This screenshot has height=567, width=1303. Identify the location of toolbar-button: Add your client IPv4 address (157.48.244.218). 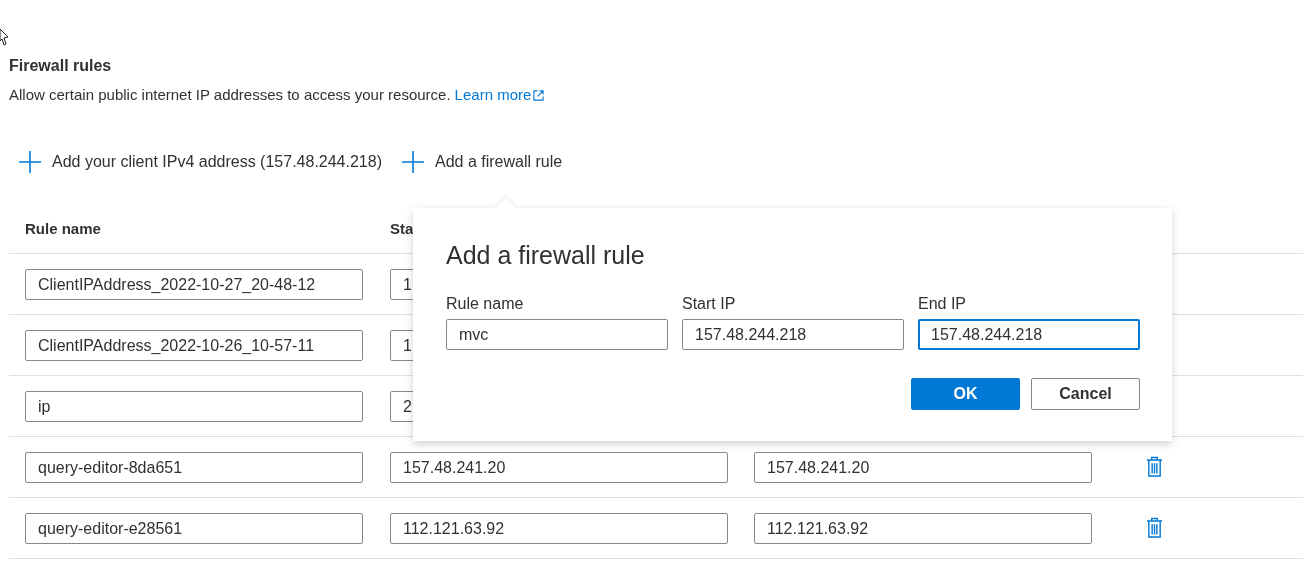
(200, 162).